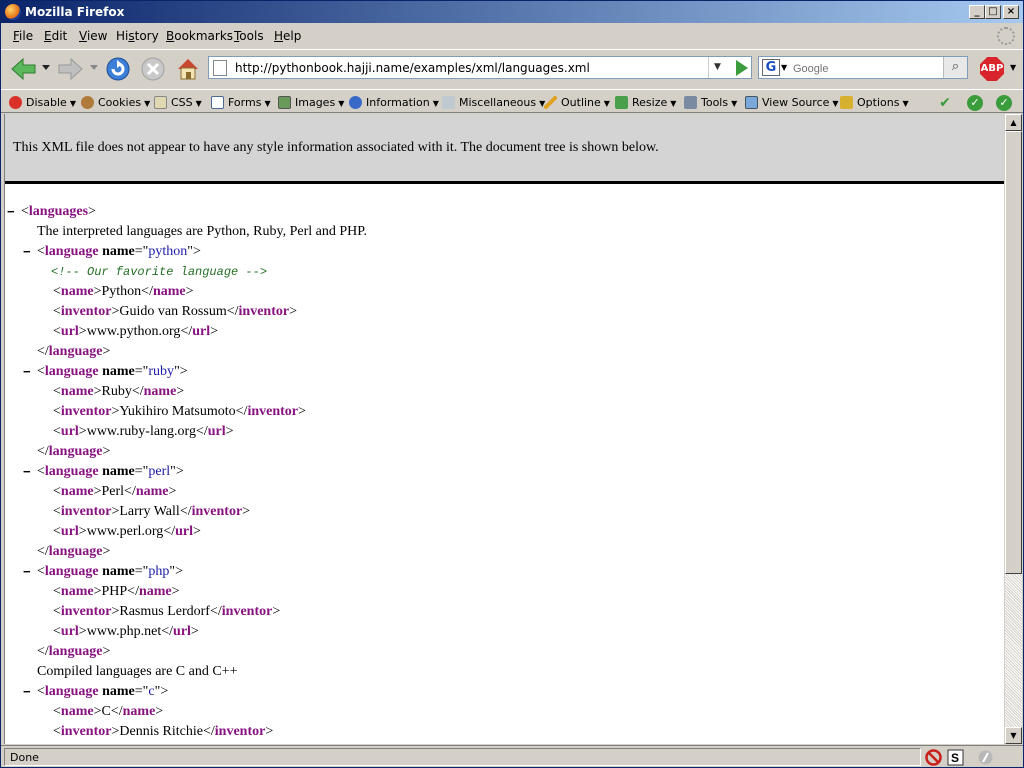  I want to click on back-arrow-icon, so click(23, 69).